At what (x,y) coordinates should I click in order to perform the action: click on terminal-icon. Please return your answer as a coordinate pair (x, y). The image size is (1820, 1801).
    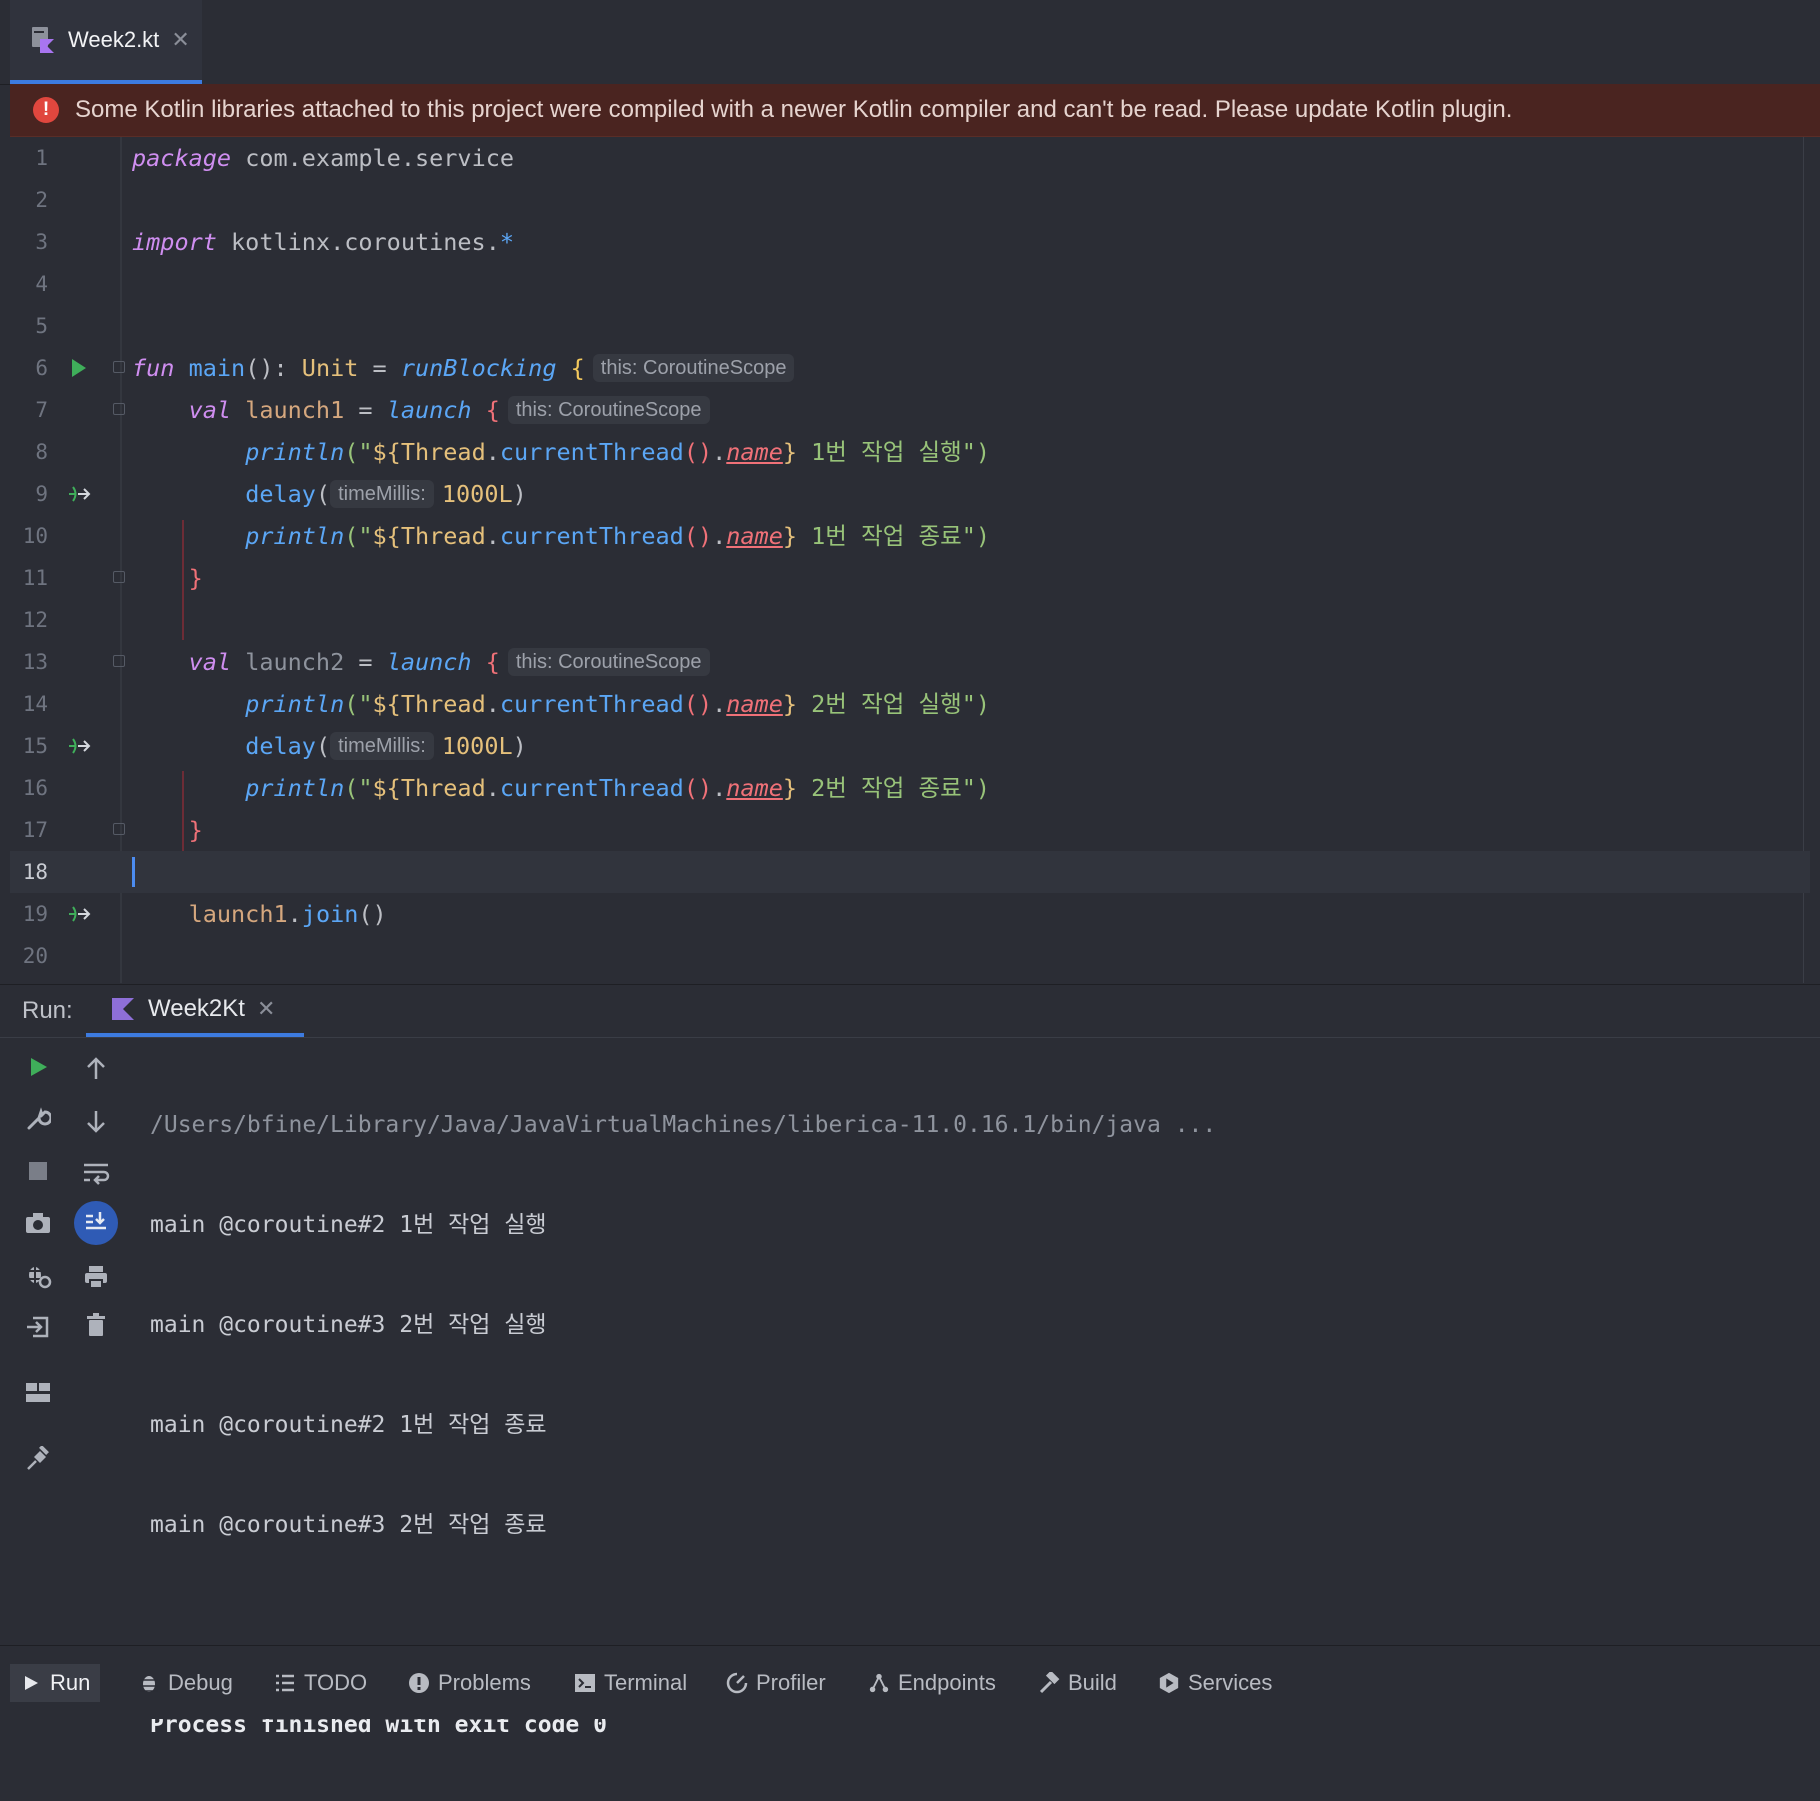
    Looking at the image, I should click on (585, 1683).